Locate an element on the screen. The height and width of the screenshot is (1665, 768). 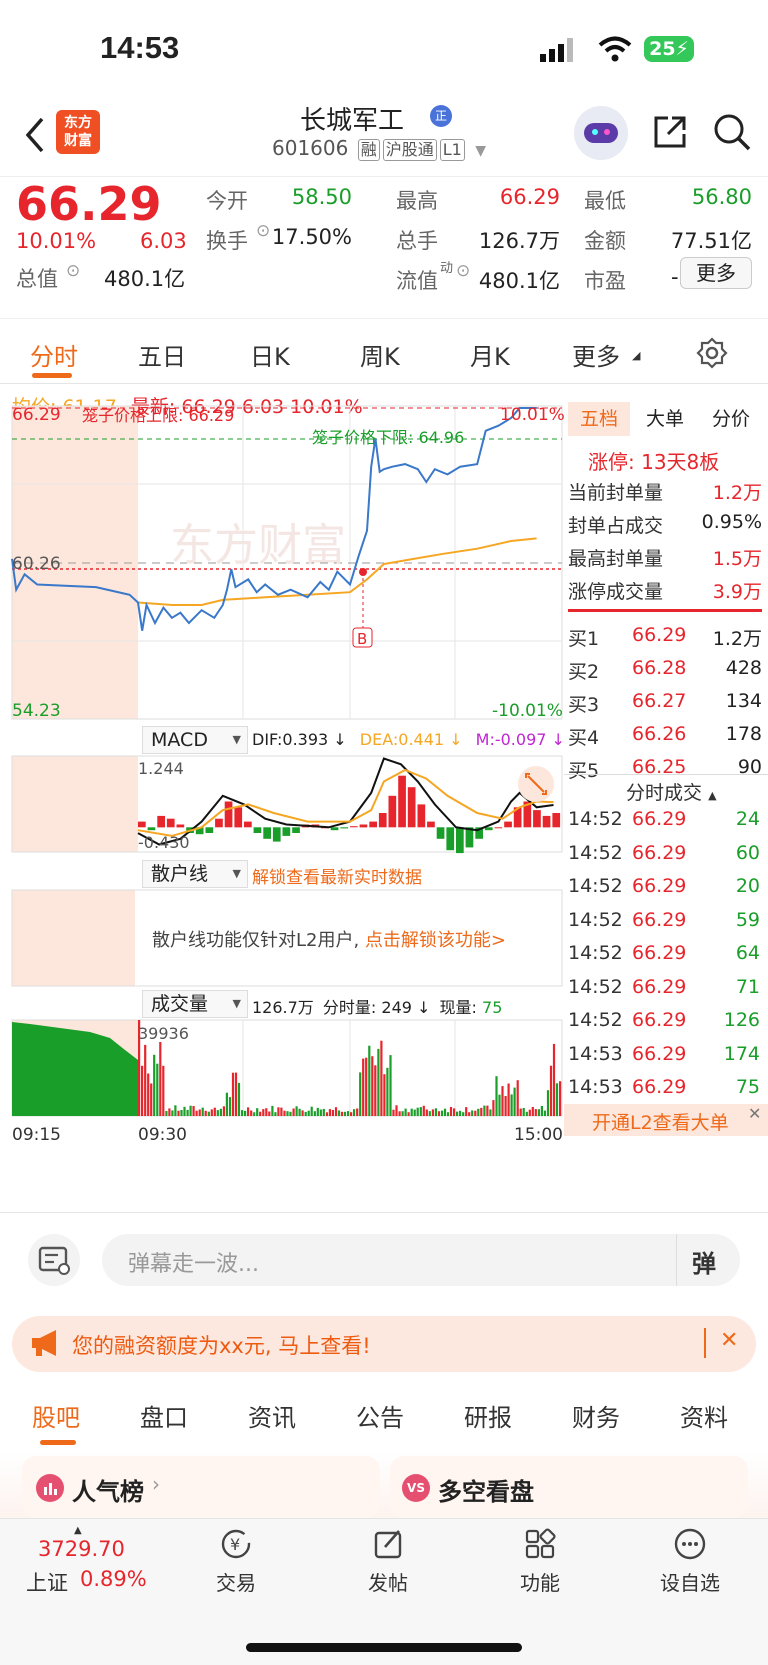
nav-item-3: 设自选 is located at coordinates (690, 1562).